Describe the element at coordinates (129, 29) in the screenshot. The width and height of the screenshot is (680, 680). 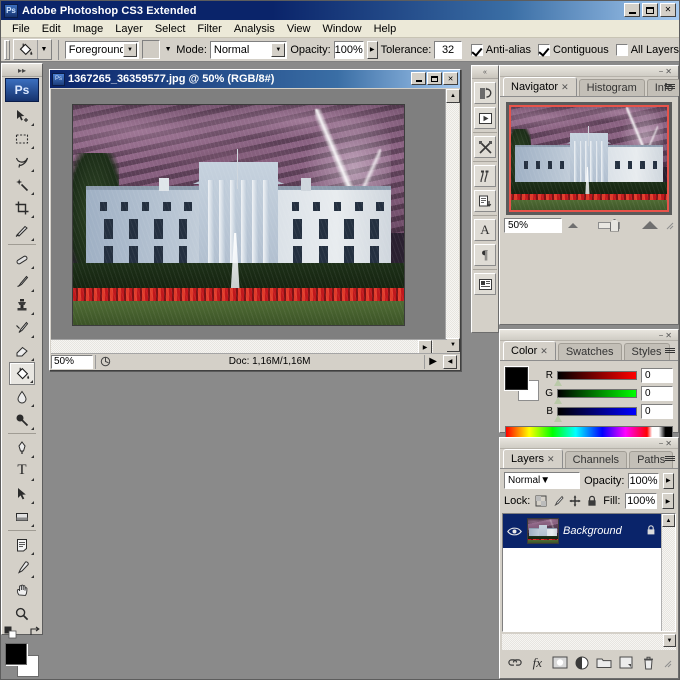
I see `menu-layer: Layer` at that location.